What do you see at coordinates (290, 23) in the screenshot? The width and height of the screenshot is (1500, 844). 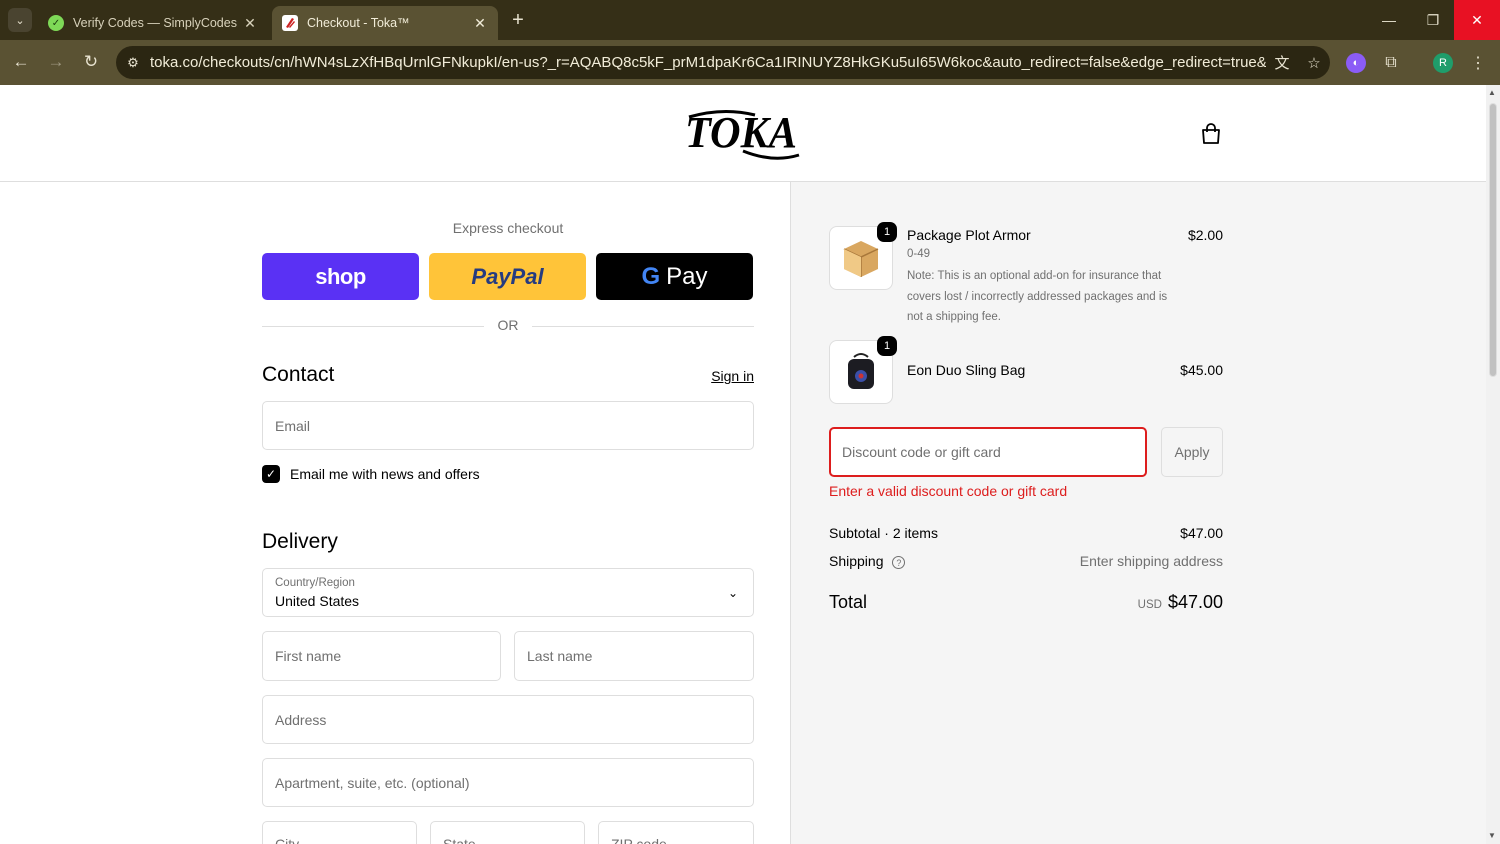 I see `toka-icon` at bounding box center [290, 23].